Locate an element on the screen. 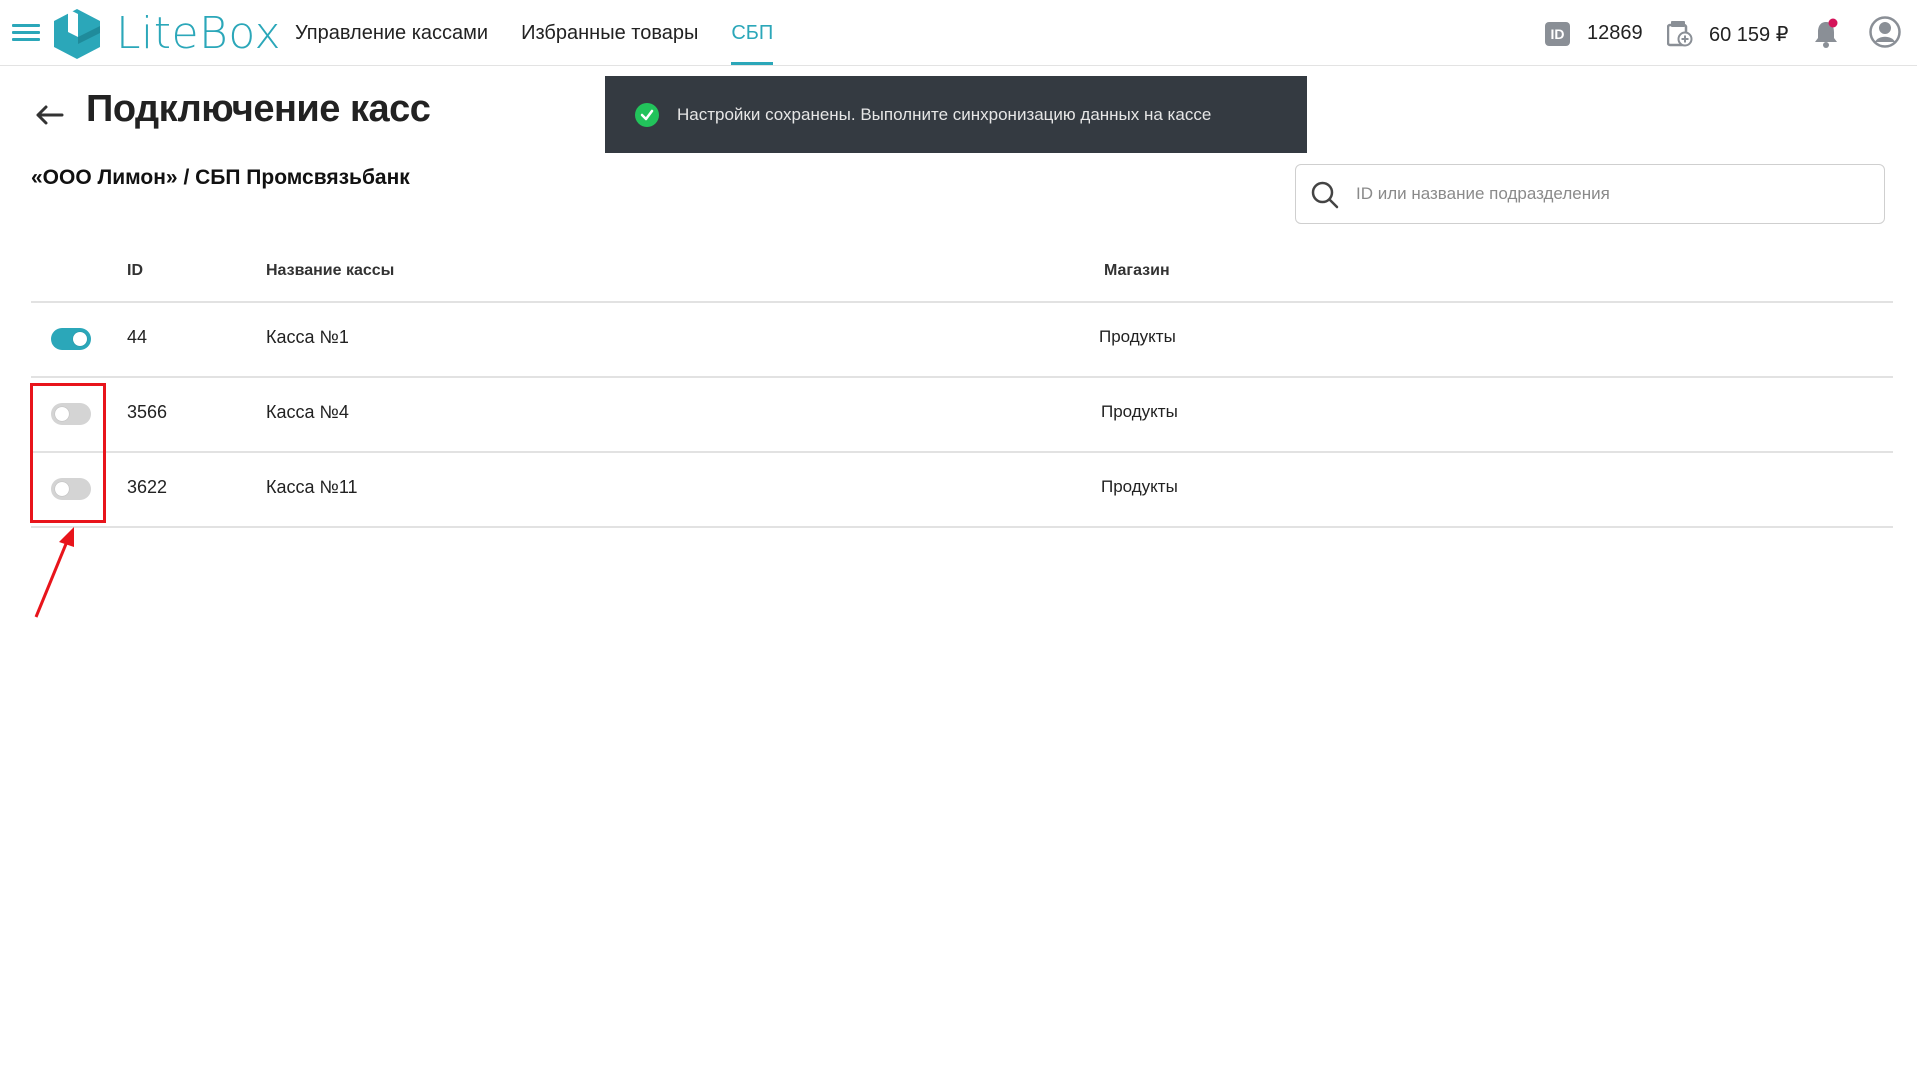  id-icon: ID is located at coordinates (1557, 34).